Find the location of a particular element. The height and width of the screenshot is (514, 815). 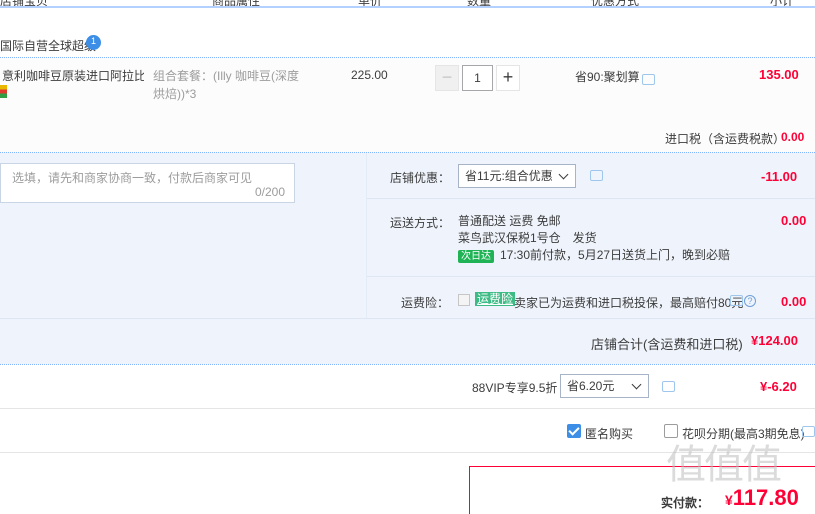

col-promo: 优惠方式 is located at coordinates (615, 4).